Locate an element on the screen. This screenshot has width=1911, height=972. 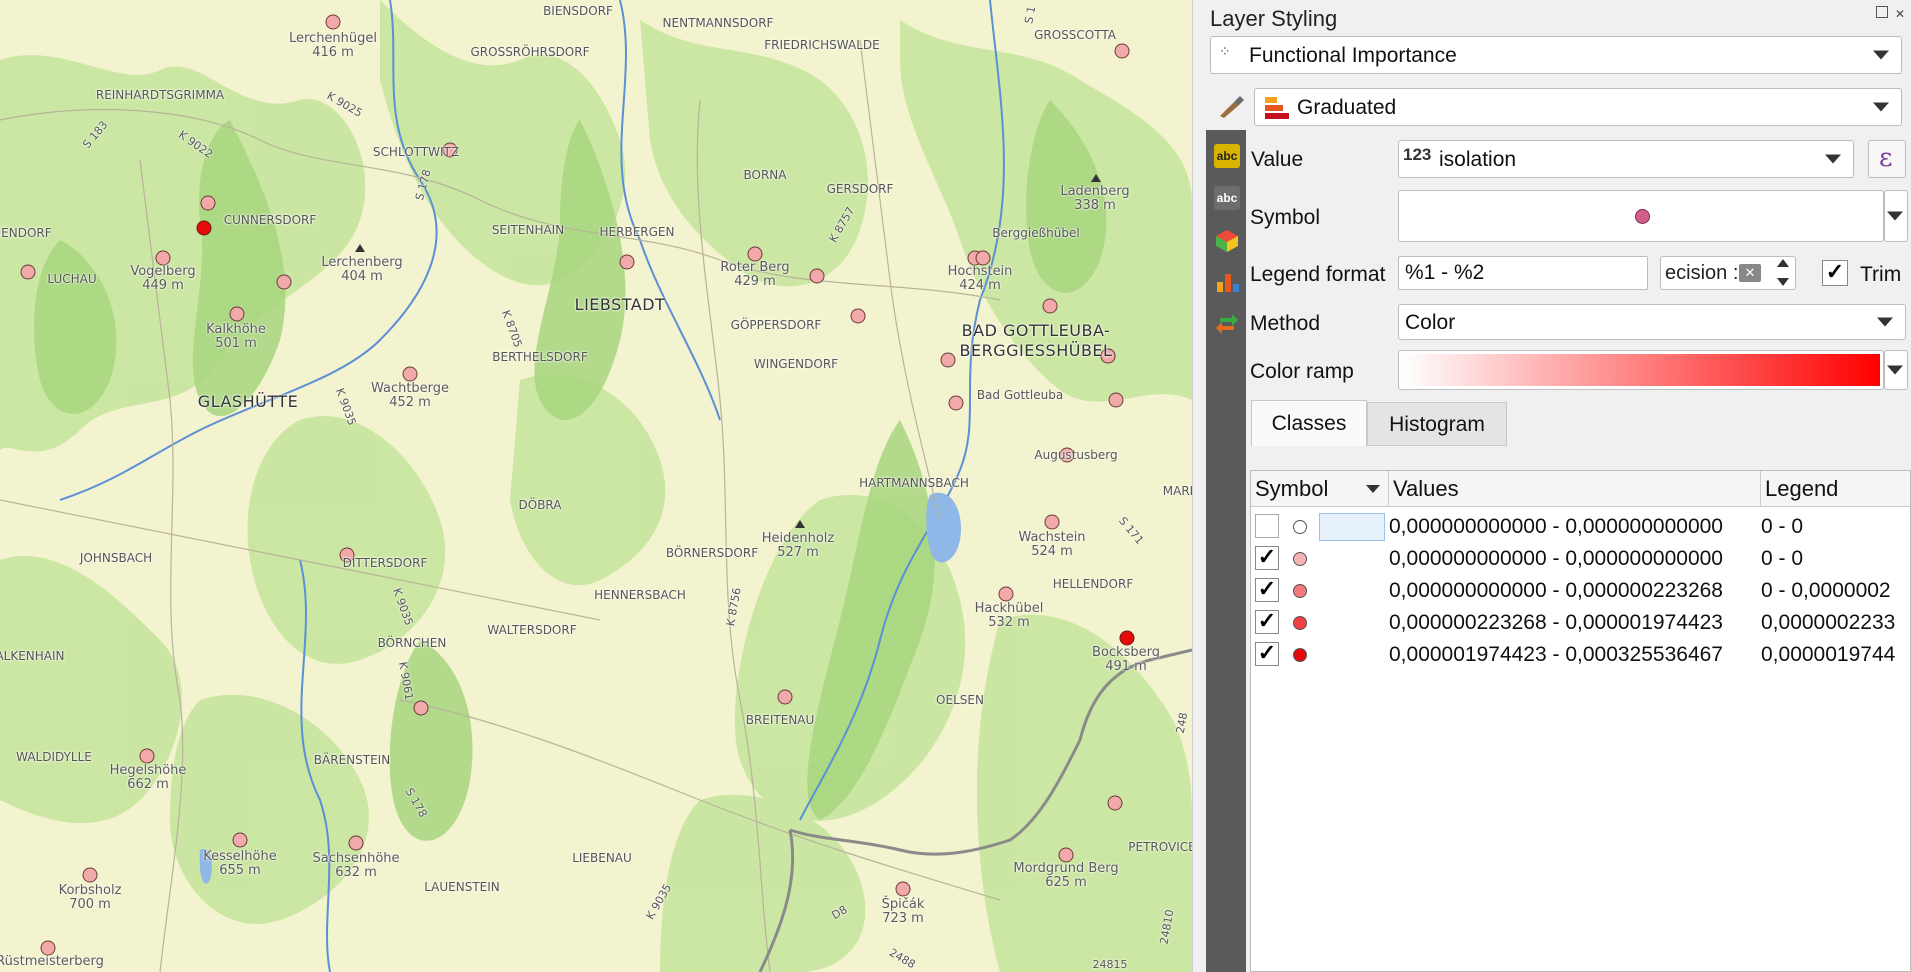
class-legend: 0,0000019744 is located at coordinates (1828, 655).